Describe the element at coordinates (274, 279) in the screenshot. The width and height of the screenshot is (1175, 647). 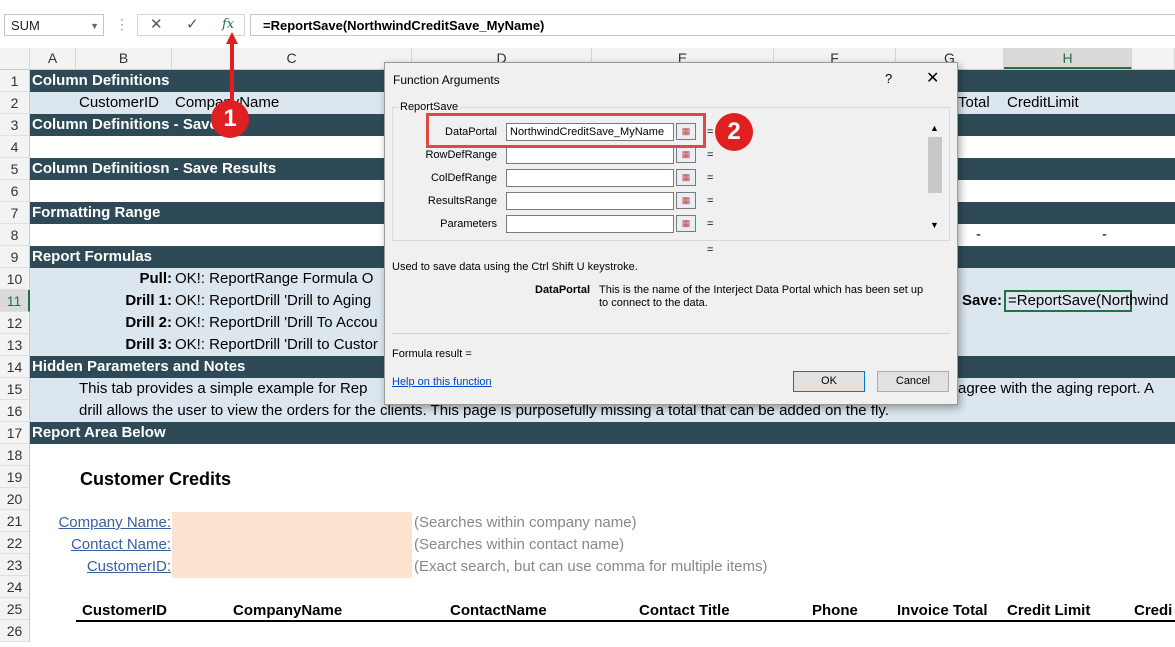
I see `cell-pull-value: OK!: ReportRange Formula O` at that location.